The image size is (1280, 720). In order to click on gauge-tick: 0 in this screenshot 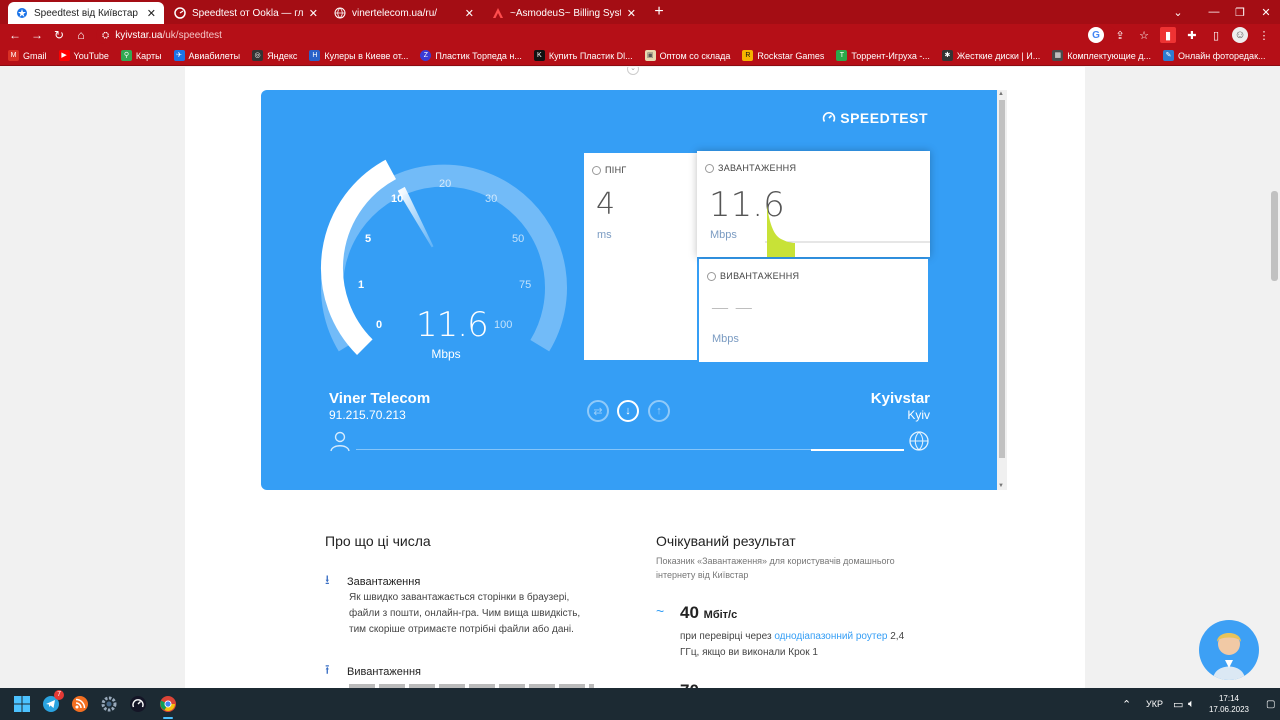, I will do `click(379, 325)`.